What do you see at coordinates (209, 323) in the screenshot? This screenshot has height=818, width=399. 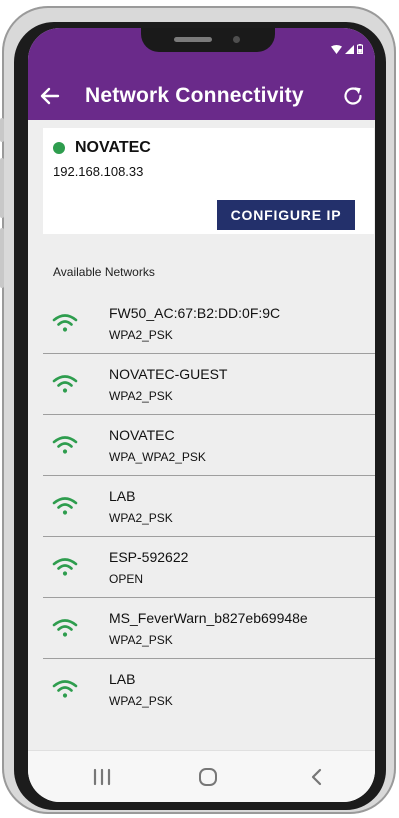 I see `network-item: FW50_AC:67:B2:DD:0F:9C WPA2_PSK` at bounding box center [209, 323].